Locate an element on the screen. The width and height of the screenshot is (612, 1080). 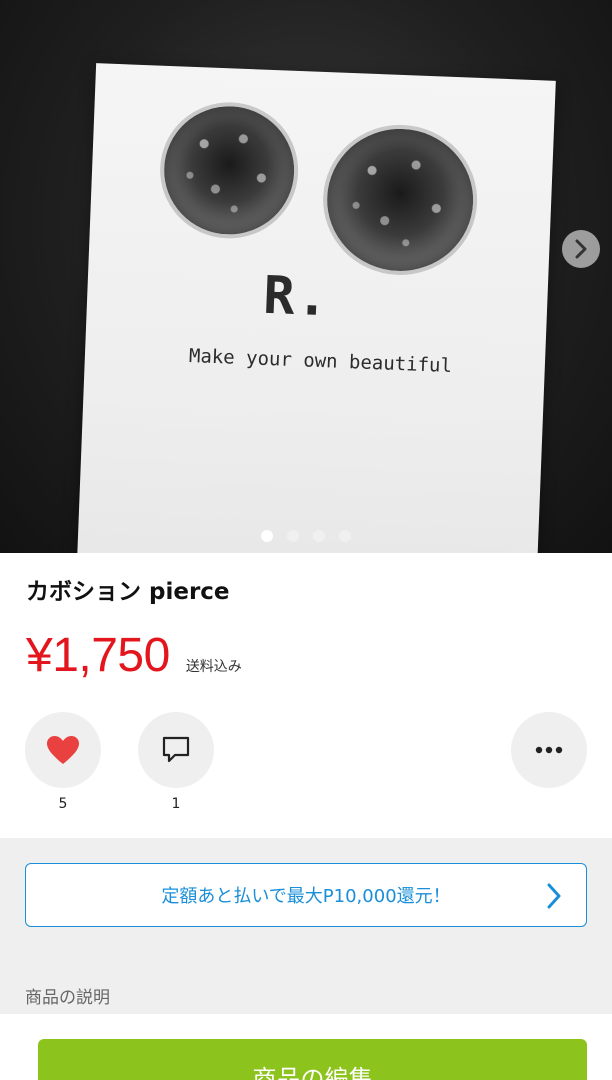
card-brand-mark: R. is located at coordinates (297, 297).